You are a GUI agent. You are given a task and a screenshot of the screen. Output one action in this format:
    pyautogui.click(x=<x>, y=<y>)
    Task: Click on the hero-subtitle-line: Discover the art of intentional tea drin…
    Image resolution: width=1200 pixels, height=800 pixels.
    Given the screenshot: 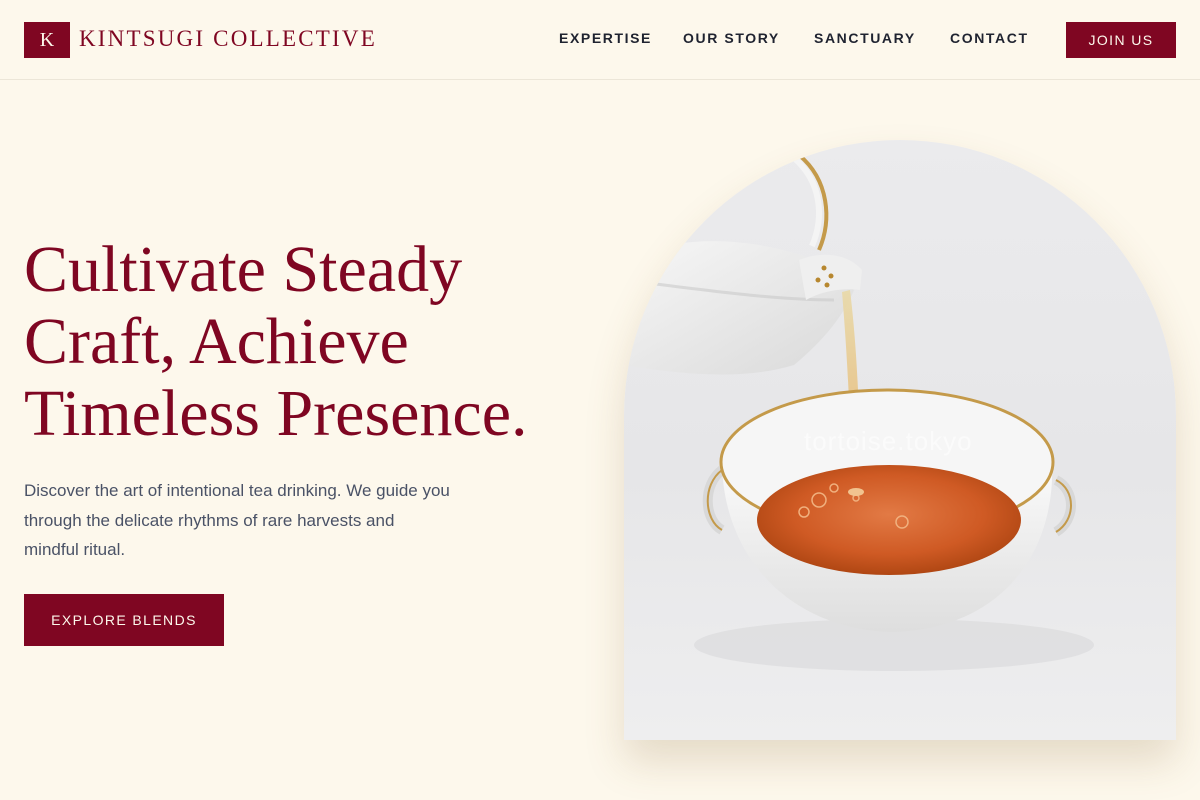 What is the action you would take?
    pyautogui.click(x=237, y=490)
    